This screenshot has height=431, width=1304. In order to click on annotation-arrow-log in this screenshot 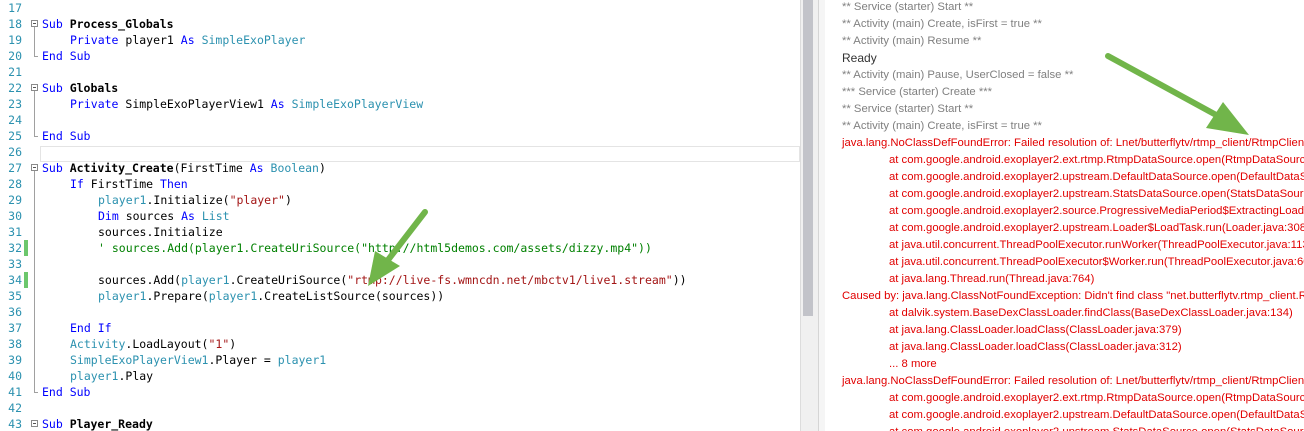, I will do `click(1177, 94)`.